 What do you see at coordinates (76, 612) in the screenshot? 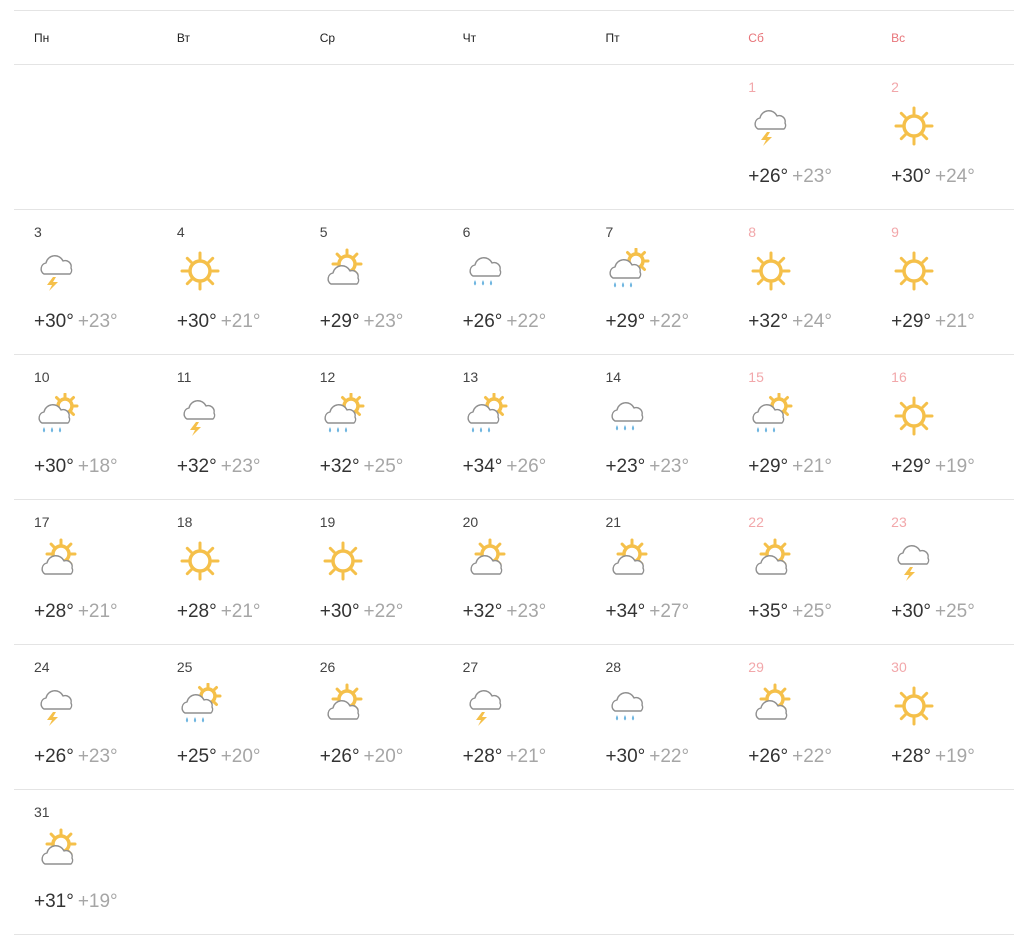
I see `temperature-range: +28° +21°` at bounding box center [76, 612].